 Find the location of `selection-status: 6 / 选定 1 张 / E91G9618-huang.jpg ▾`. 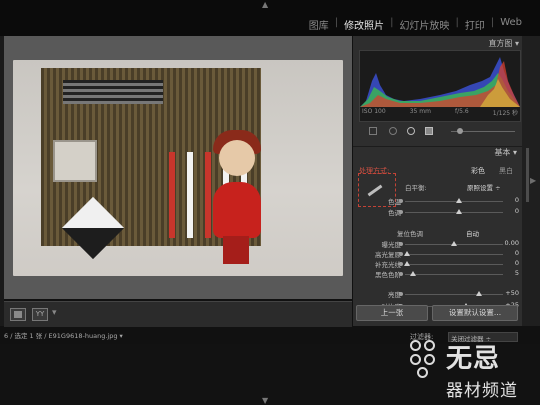

selection-status: 6 / 选定 1 张 / E91G9618-huang.jpg ▾ is located at coordinates (63, 336).